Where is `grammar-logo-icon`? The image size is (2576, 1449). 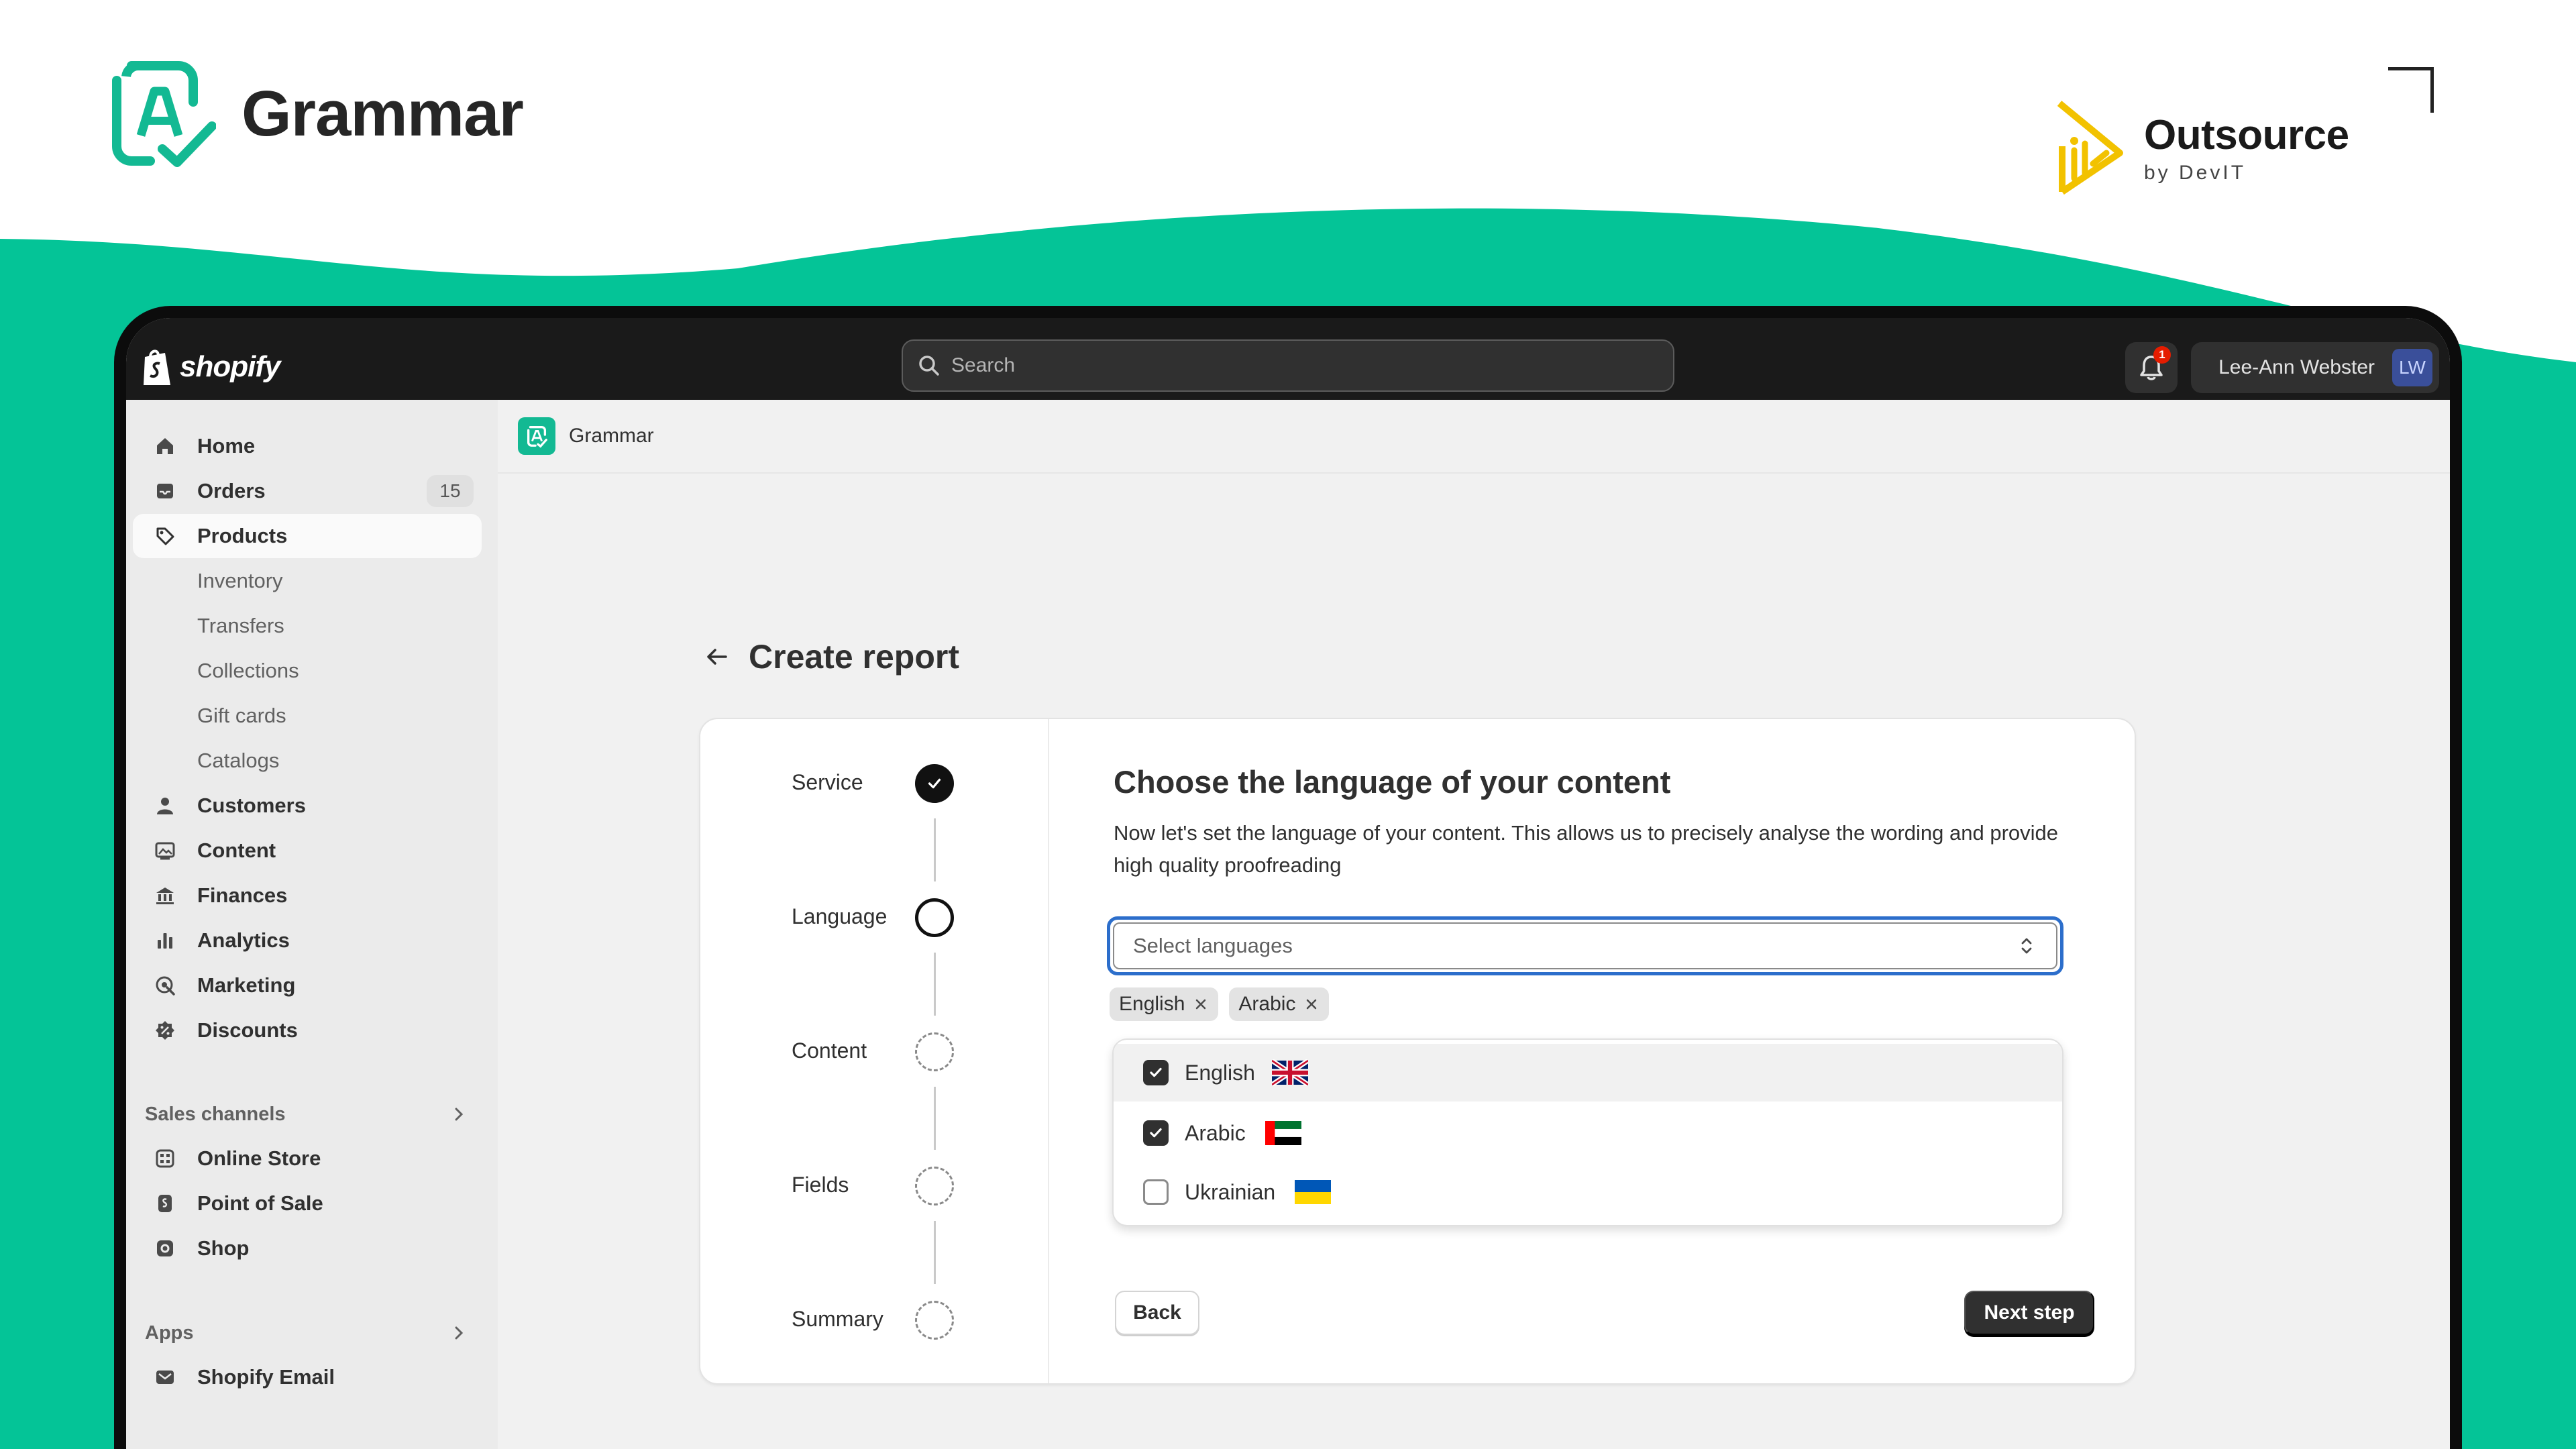 grammar-logo-icon is located at coordinates (164, 113).